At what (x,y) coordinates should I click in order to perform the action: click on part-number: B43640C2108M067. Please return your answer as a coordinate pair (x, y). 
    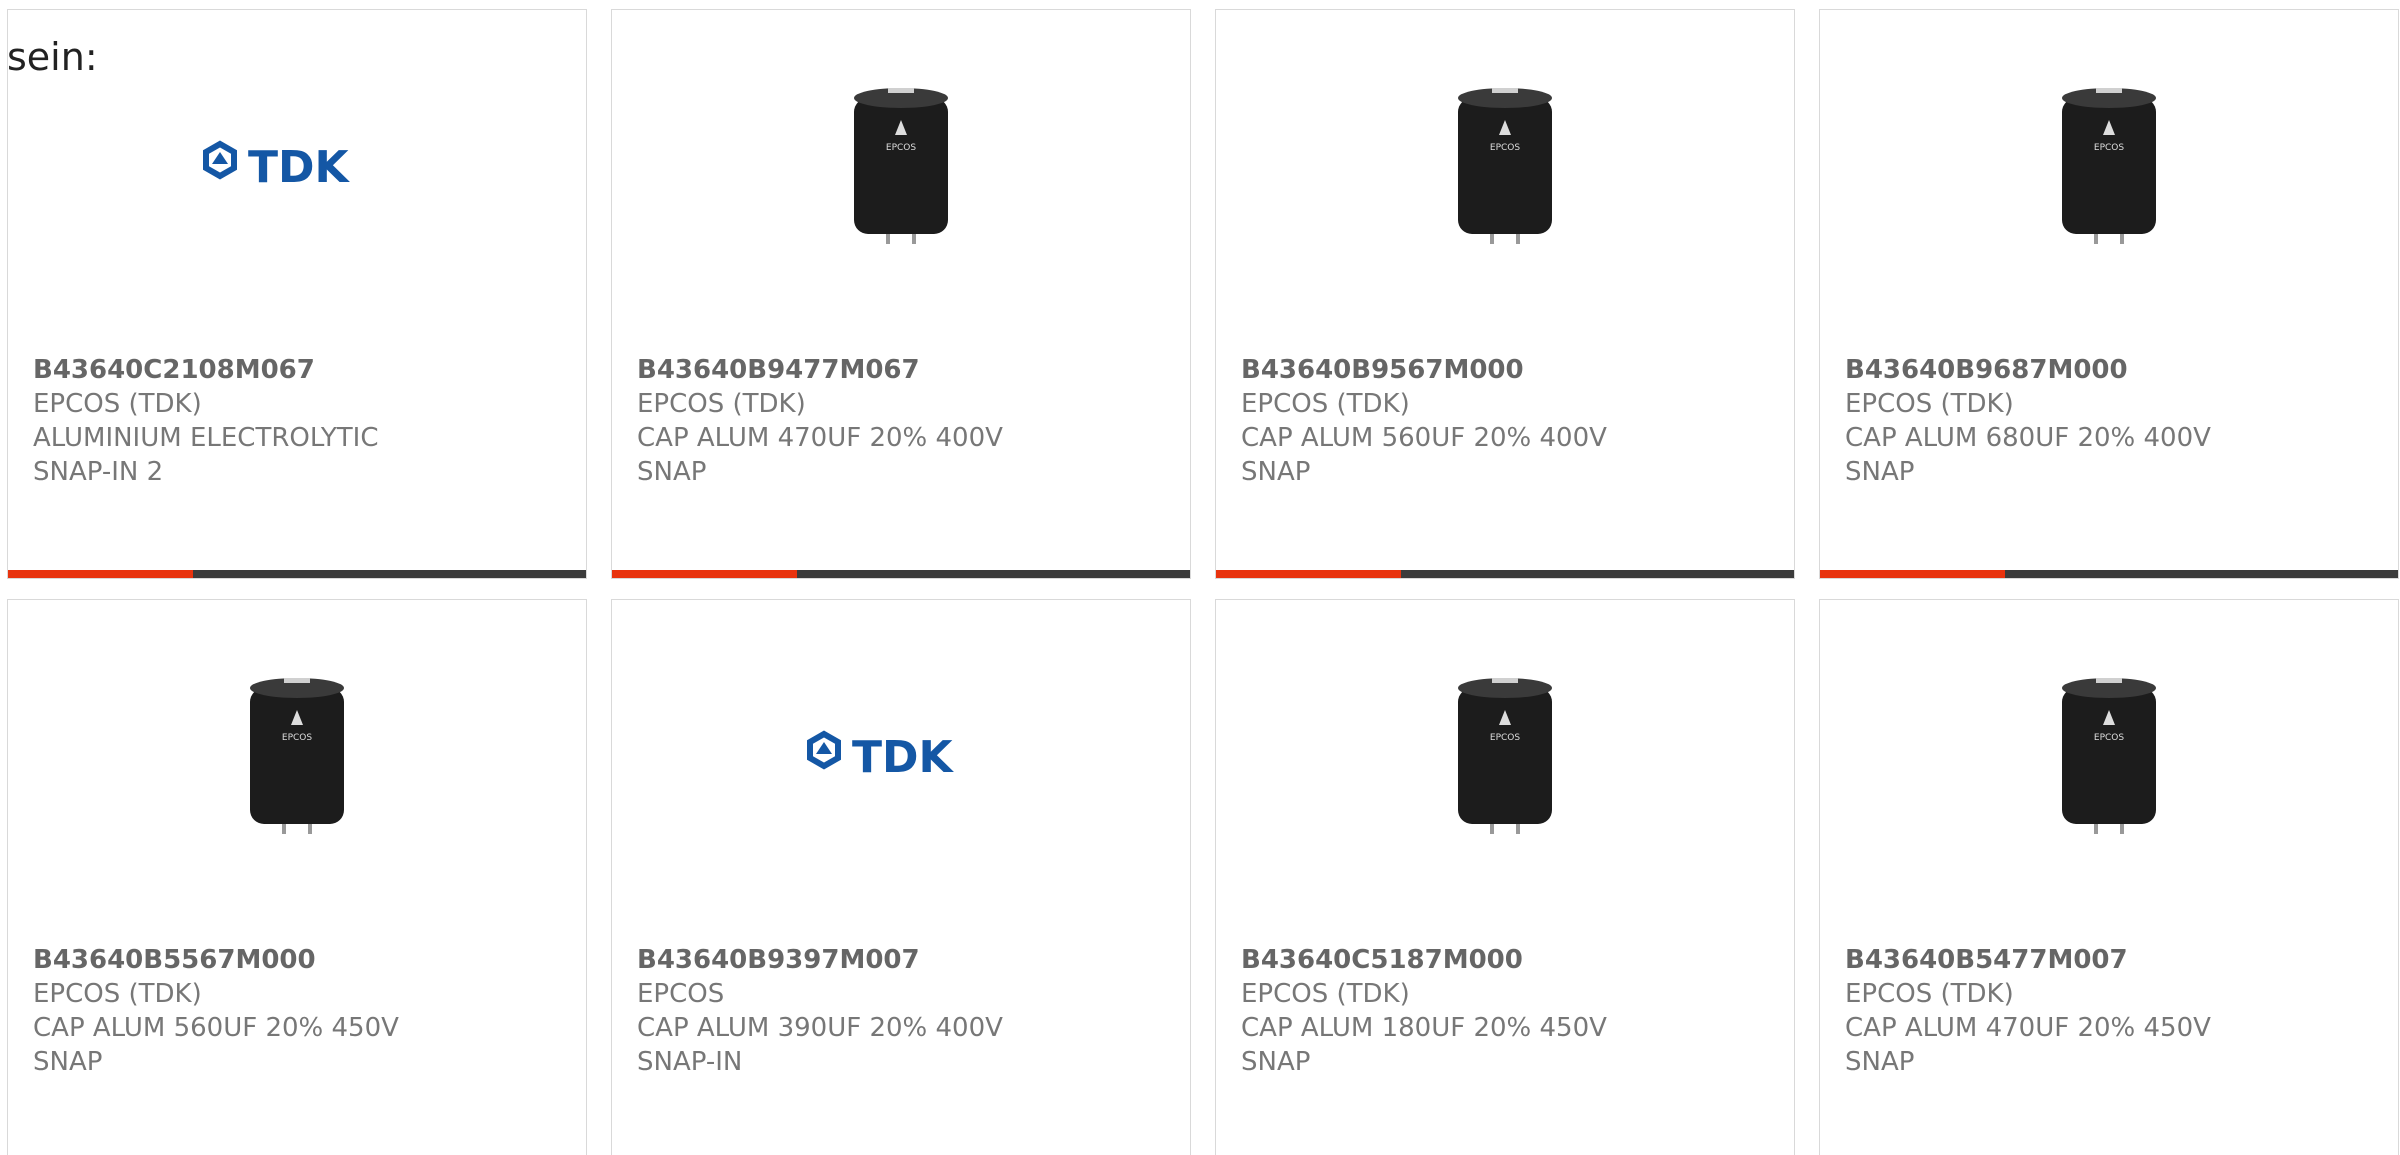
    Looking at the image, I should click on (299, 370).